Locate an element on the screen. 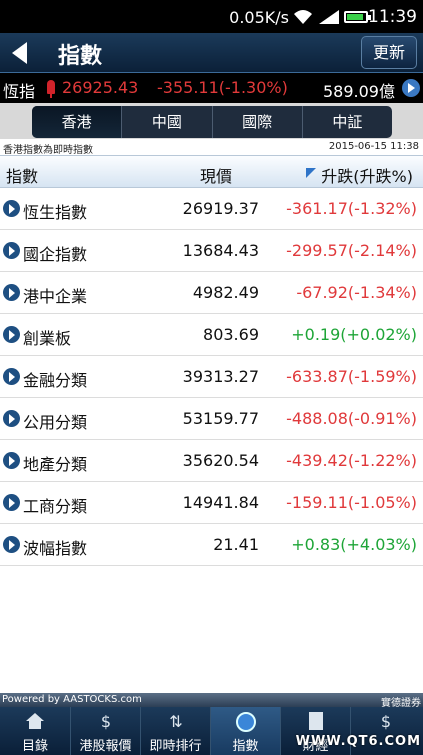 The width and height of the screenshot is (423, 755). index-name: 國企指數 is located at coordinates (55, 254).